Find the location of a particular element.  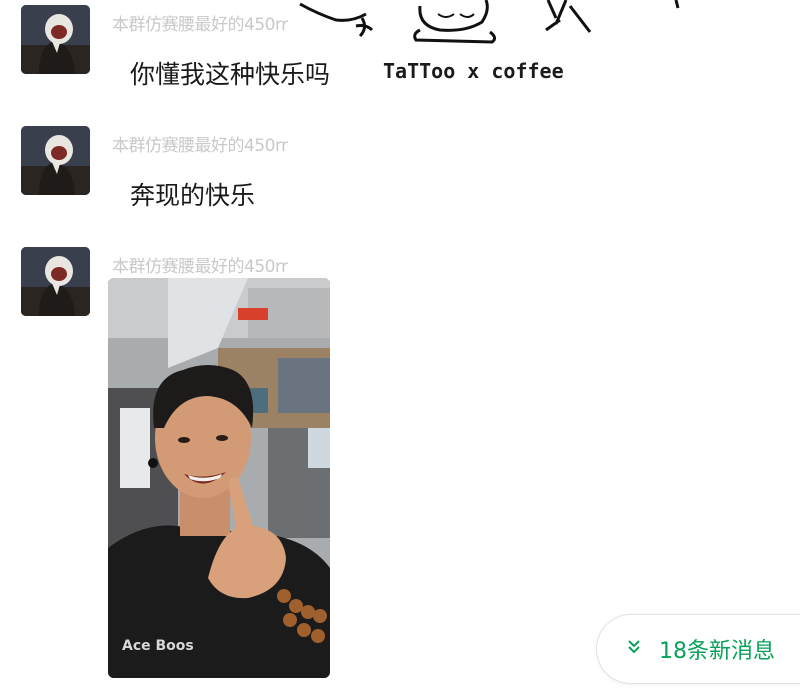

message-text: 奔现的快乐 is located at coordinates (193, 195).